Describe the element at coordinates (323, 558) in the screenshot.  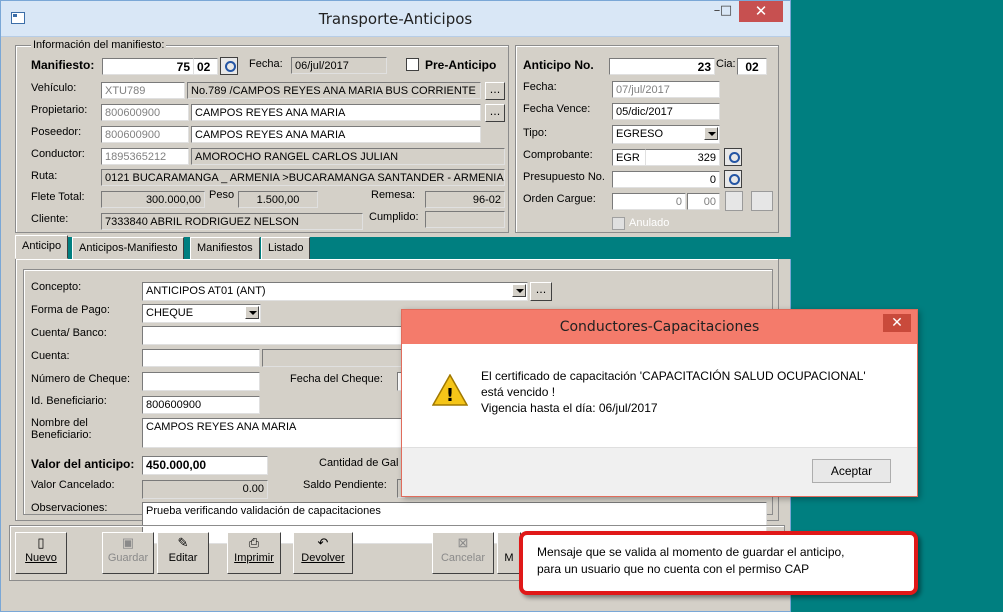
I see `devolver-label: Devolver` at that location.